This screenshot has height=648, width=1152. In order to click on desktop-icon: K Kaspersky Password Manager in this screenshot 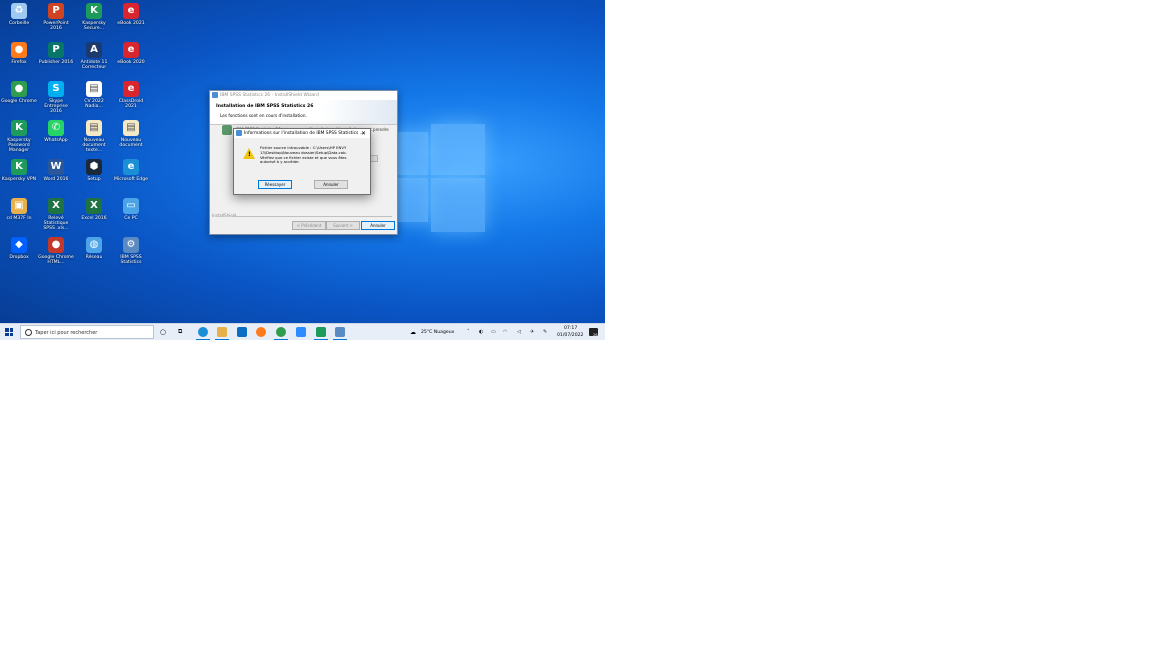, I will do `click(19, 136)`.